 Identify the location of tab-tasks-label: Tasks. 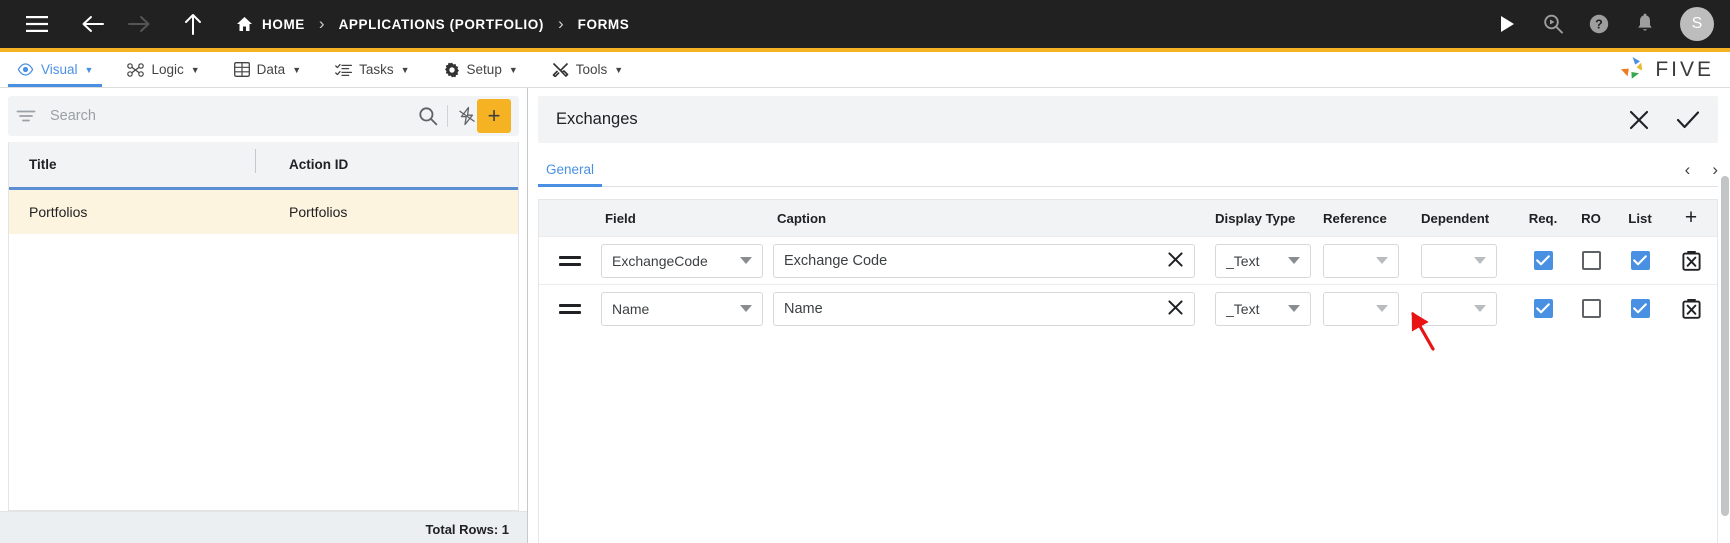
(376, 69).